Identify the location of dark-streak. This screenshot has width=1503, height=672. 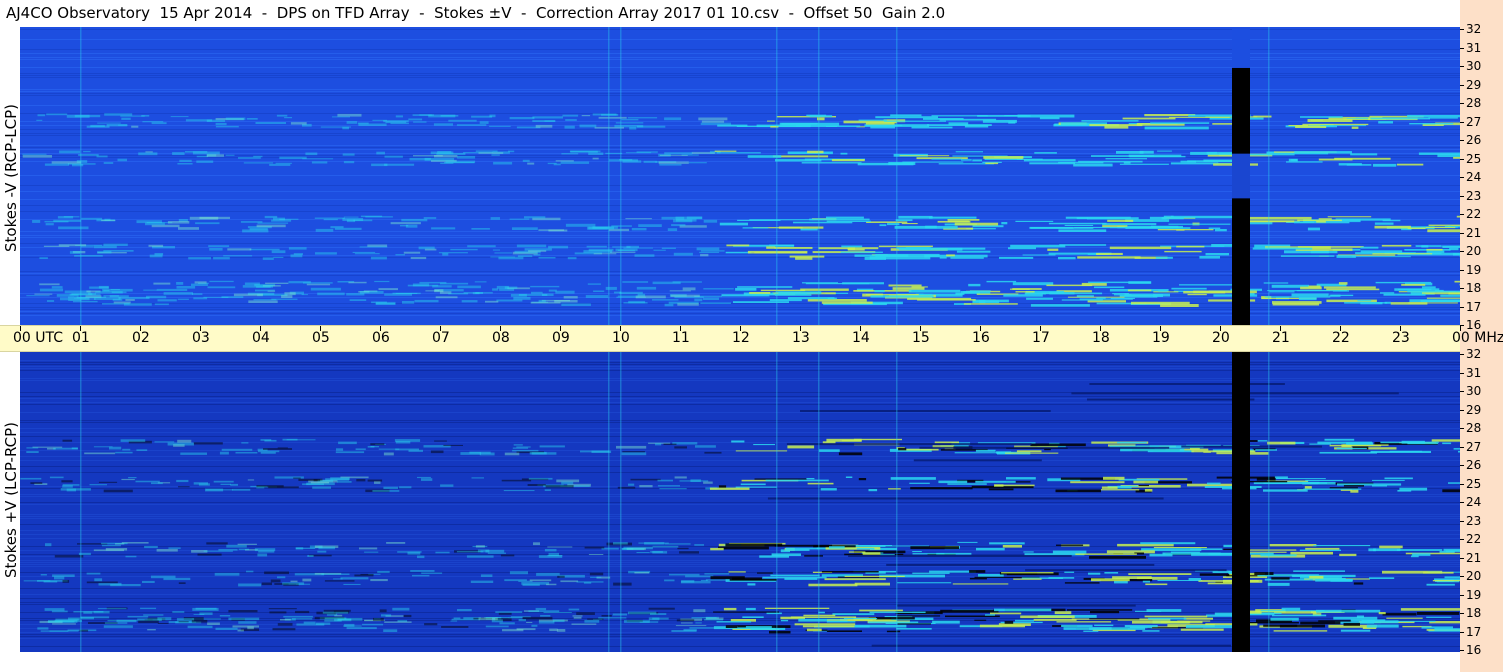
(965, 498).